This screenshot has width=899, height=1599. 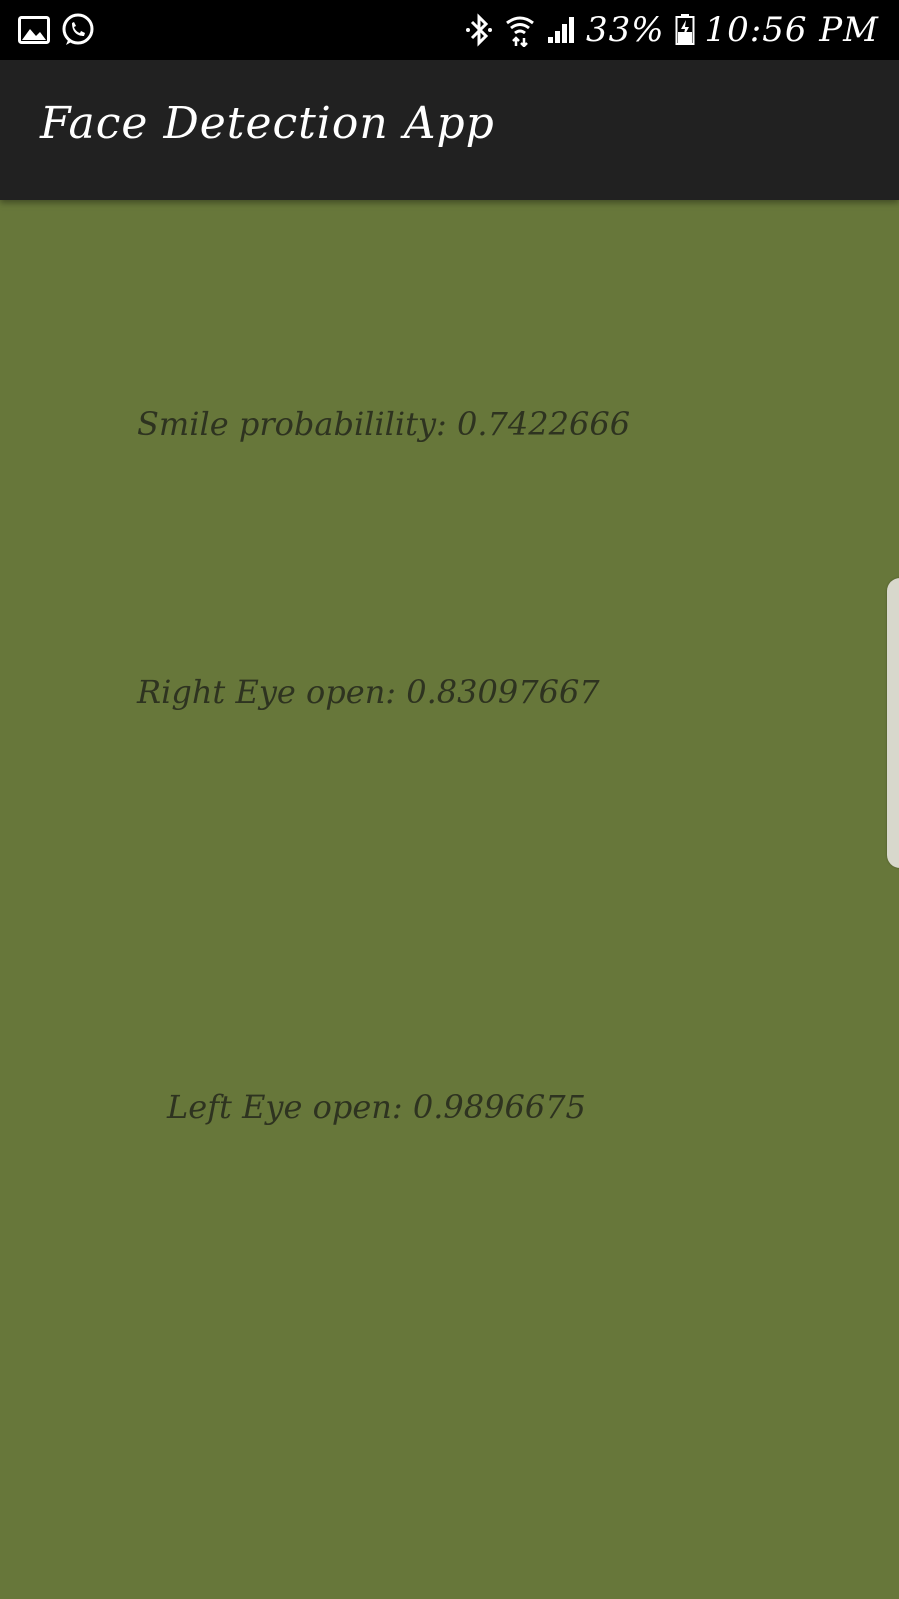 What do you see at coordinates (34, 30) in the screenshot?
I see `gallery-icon` at bounding box center [34, 30].